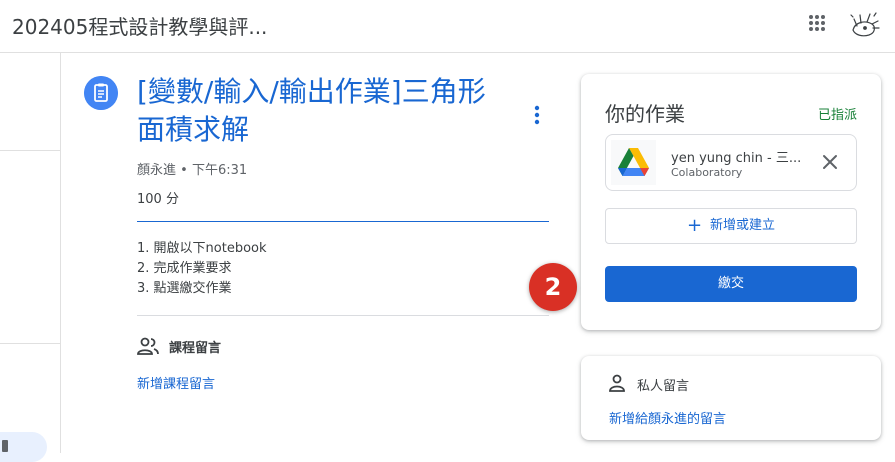 Image resolution: width=895 pixels, height=462 pixels. Describe the element at coordinates (731, 398) in the screenshot. I see `private-comments-card: 私人留言 新增給顏永進的留言` at that location.